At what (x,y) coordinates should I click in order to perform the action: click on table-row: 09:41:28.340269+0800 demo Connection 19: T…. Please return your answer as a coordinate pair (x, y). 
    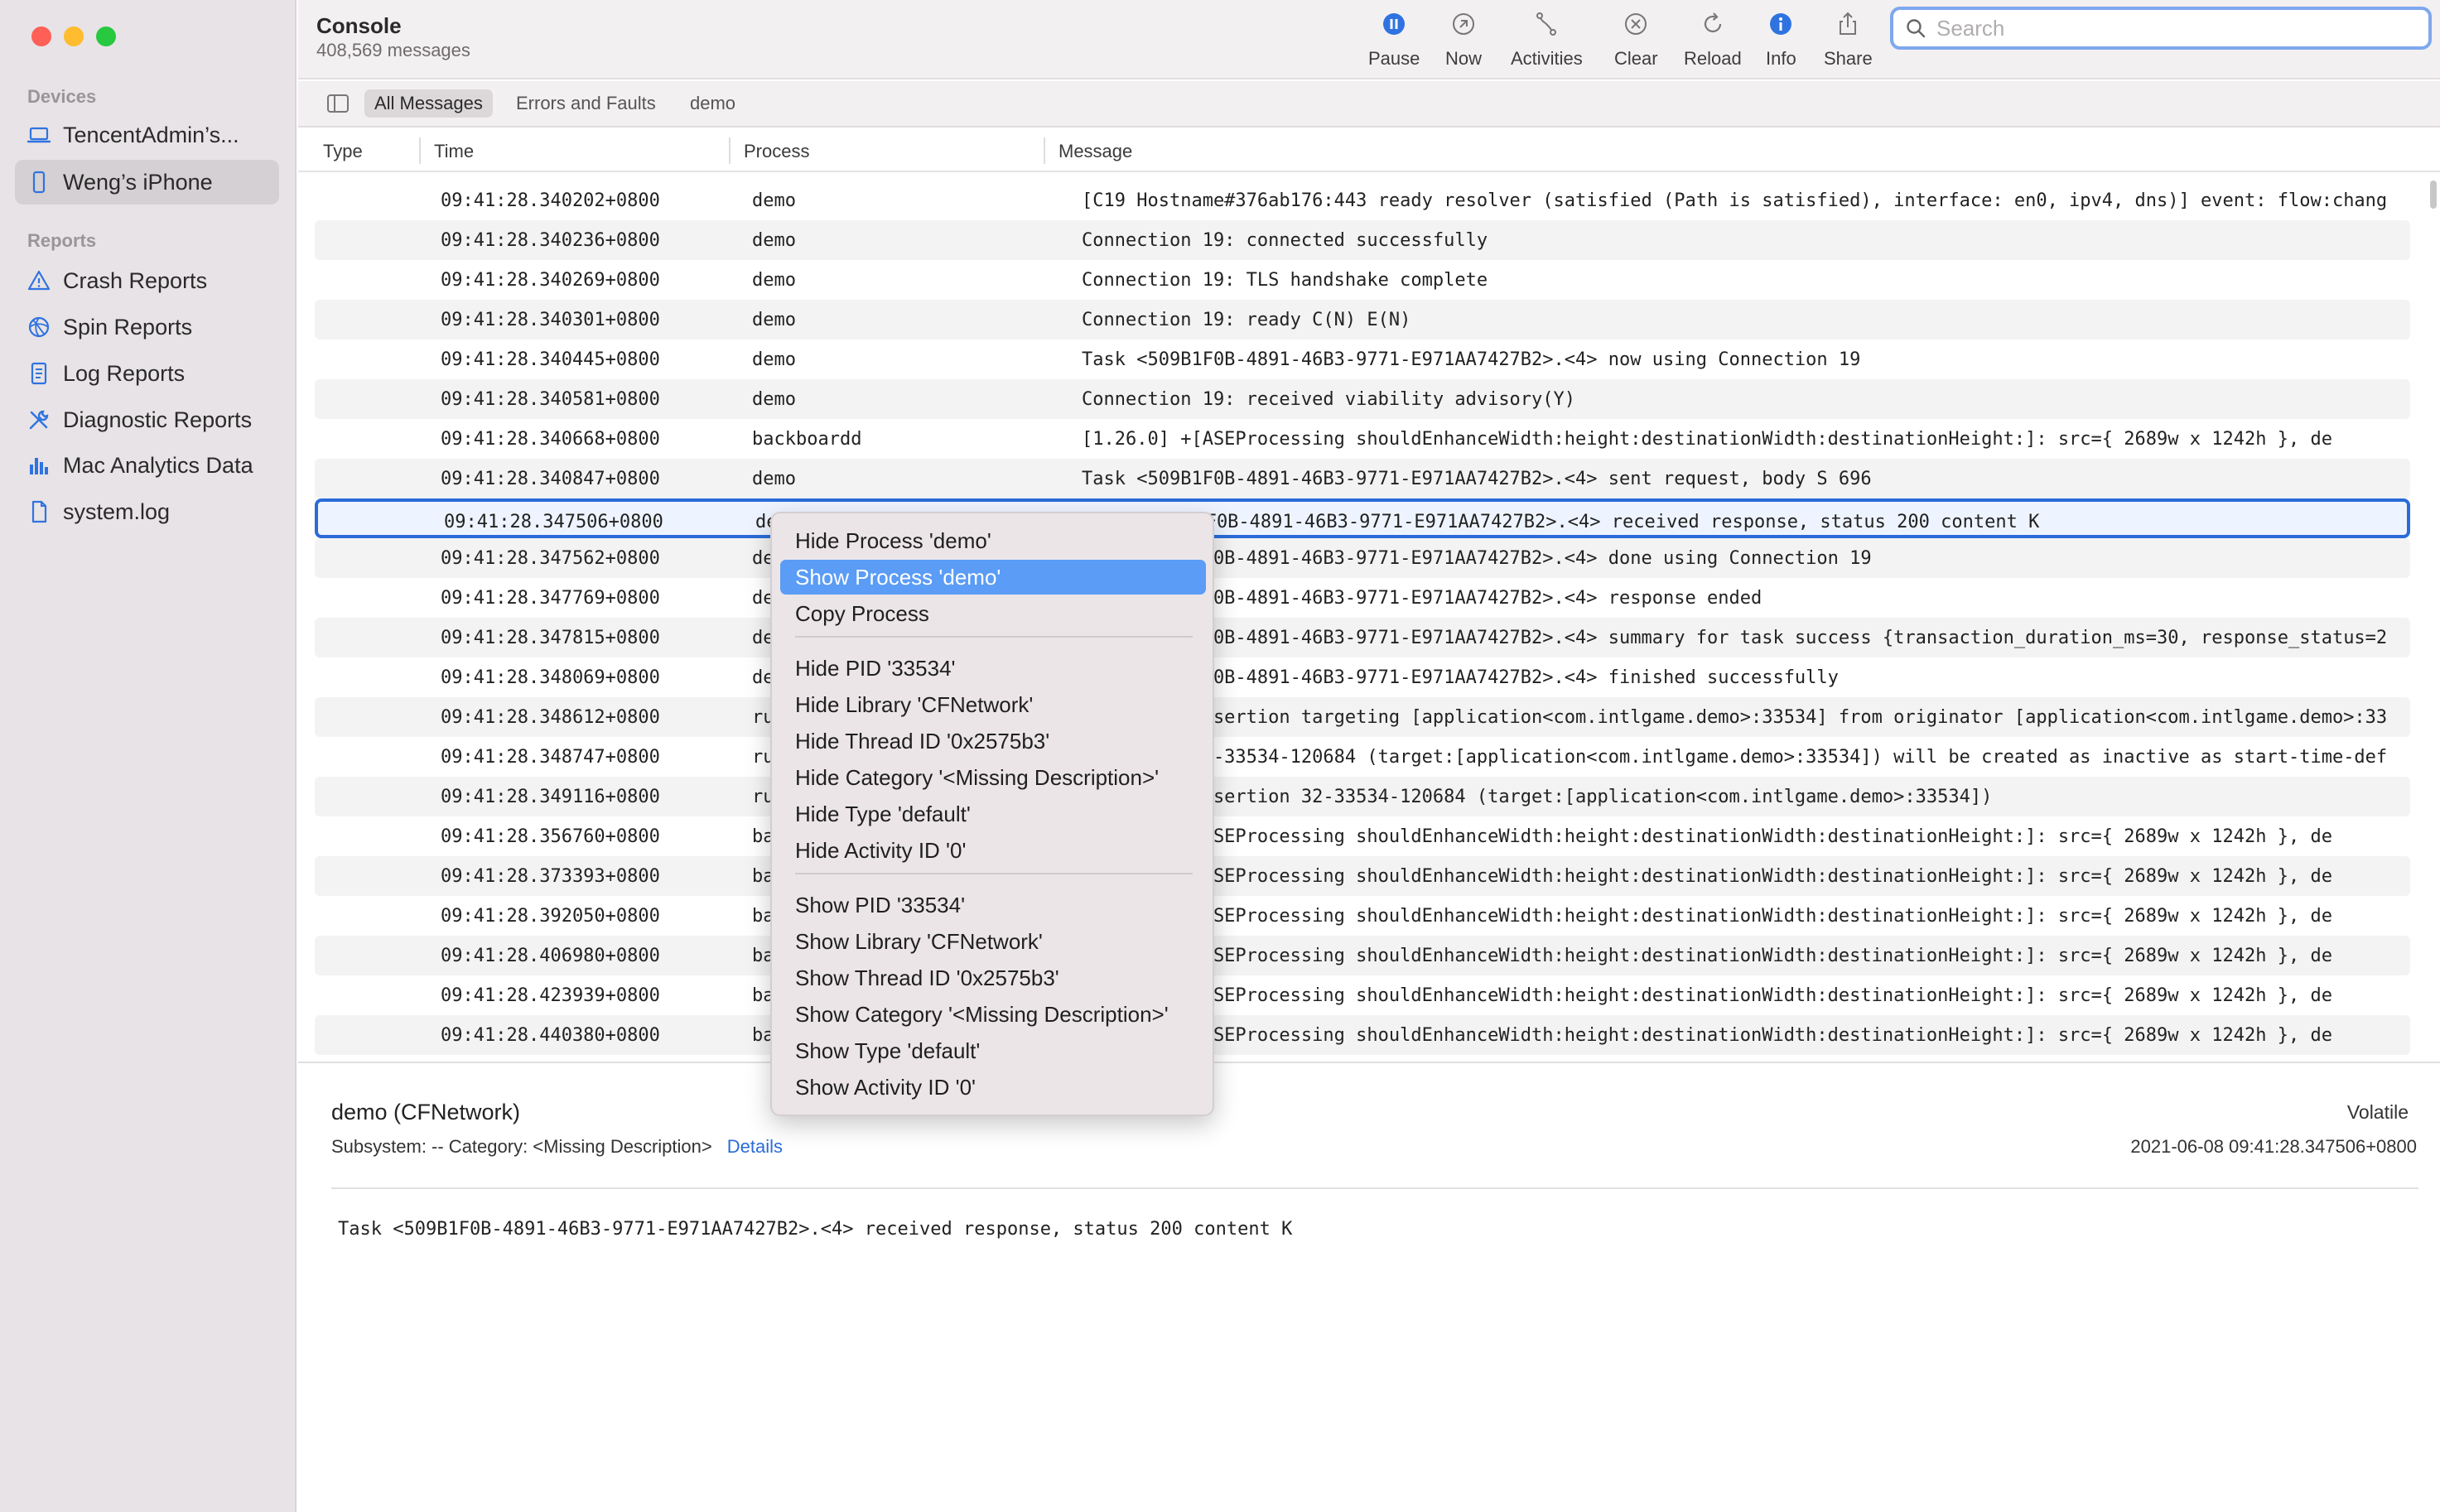
    Looking at the image, I should click on (1363, 280).